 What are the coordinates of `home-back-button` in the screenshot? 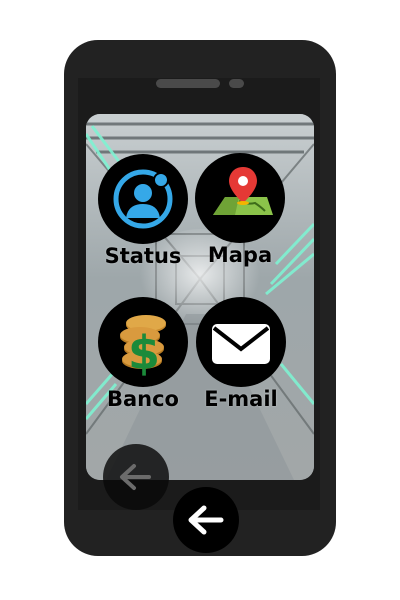 It's located at (206, 520).